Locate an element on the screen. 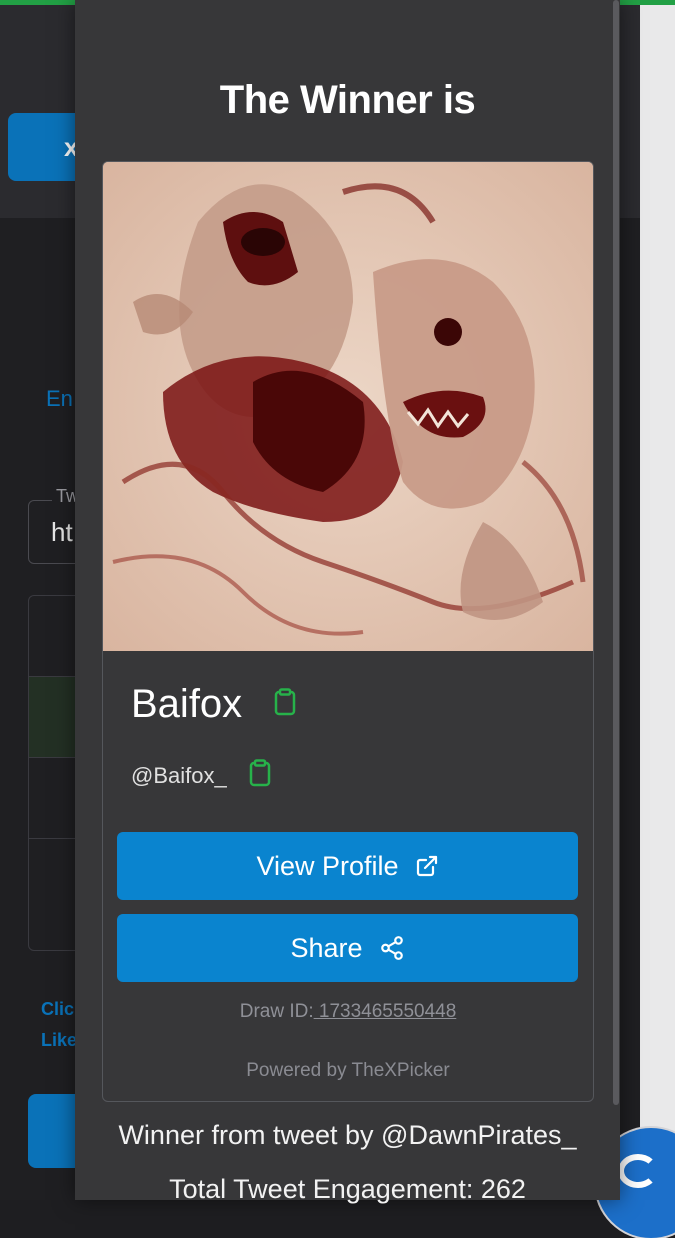 This screenshot has width=675, height=1238. background-link: En is located at coordinates (59, 399).